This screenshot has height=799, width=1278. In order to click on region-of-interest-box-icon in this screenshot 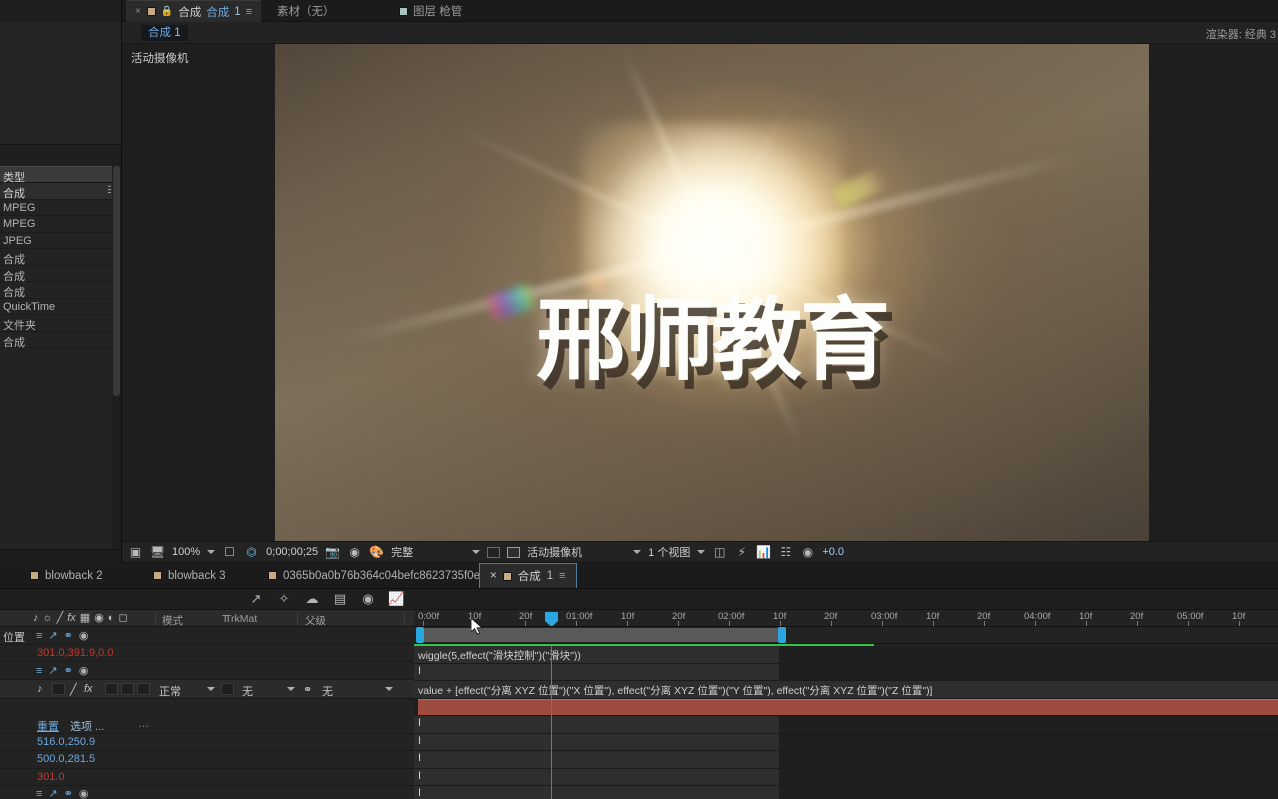, I will do `click(494, 552)`.